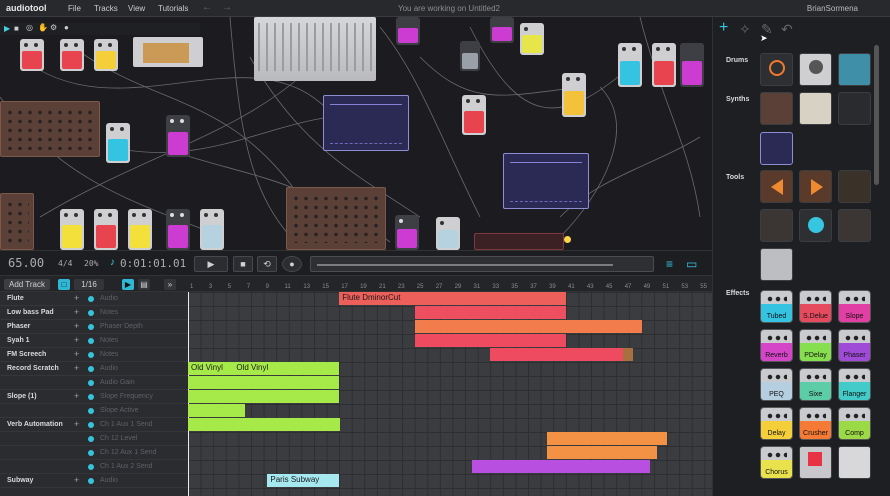  I want to click on track-parameter: Ch 1 Aux 1 Send, so click(126, 424).